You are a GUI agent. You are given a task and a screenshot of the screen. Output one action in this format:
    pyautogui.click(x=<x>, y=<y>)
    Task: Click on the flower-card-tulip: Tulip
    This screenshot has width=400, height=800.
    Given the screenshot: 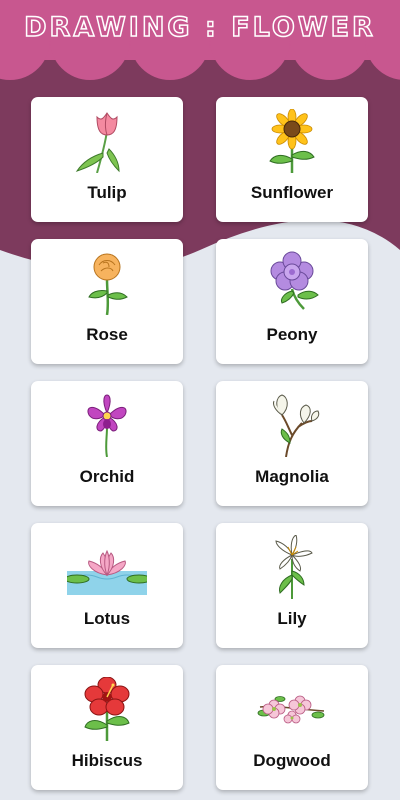 What is the action you would take?
    pyautogui.click(x=107, y=159)
    